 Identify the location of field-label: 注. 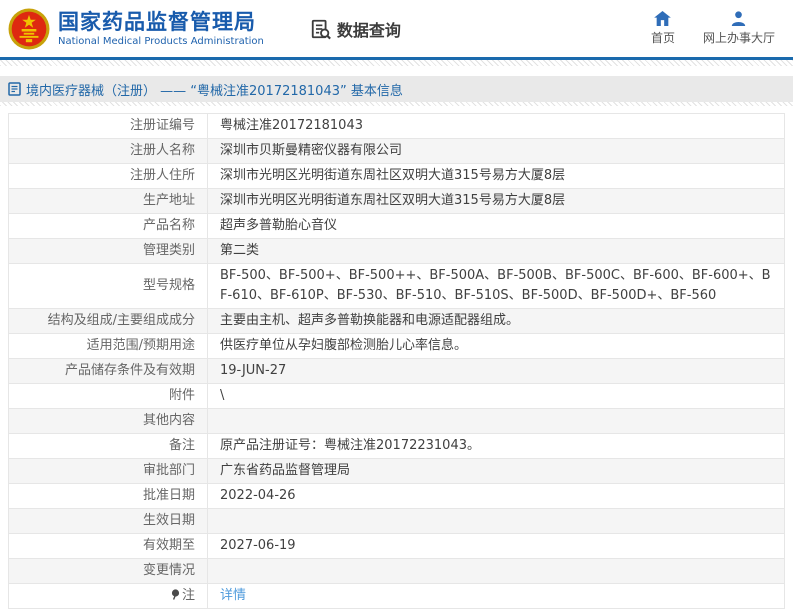
(108, 596).